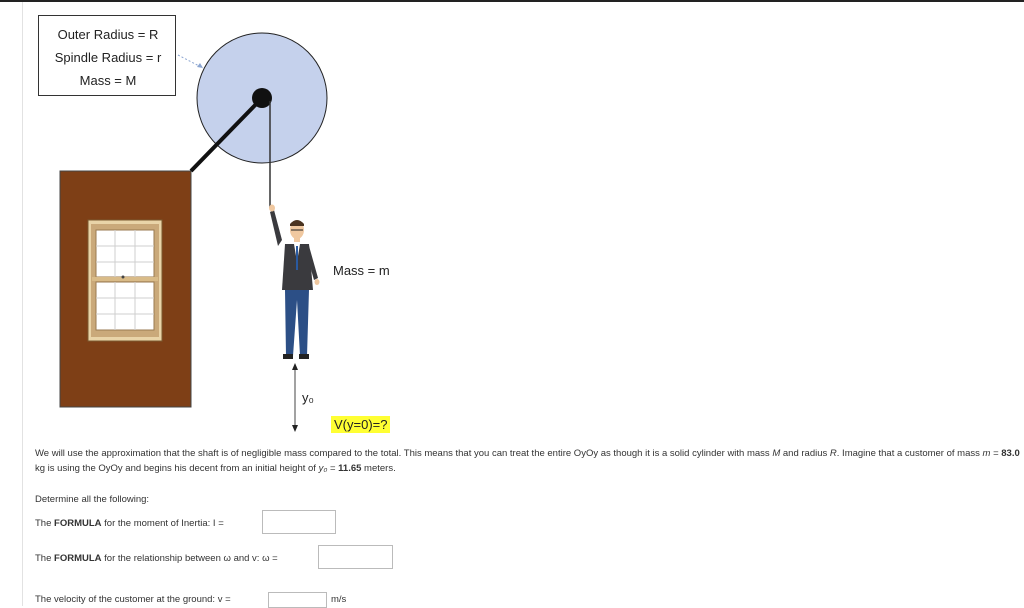 The image size is (1024, 608). Describe the element at coordinates (1010, 453) in the screenshot. I see `mass-value: 83.0` at that location.